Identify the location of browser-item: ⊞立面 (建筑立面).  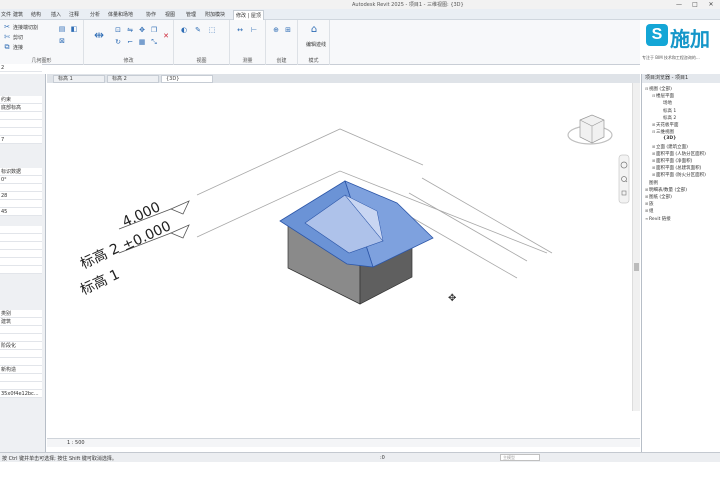
(670, 147).